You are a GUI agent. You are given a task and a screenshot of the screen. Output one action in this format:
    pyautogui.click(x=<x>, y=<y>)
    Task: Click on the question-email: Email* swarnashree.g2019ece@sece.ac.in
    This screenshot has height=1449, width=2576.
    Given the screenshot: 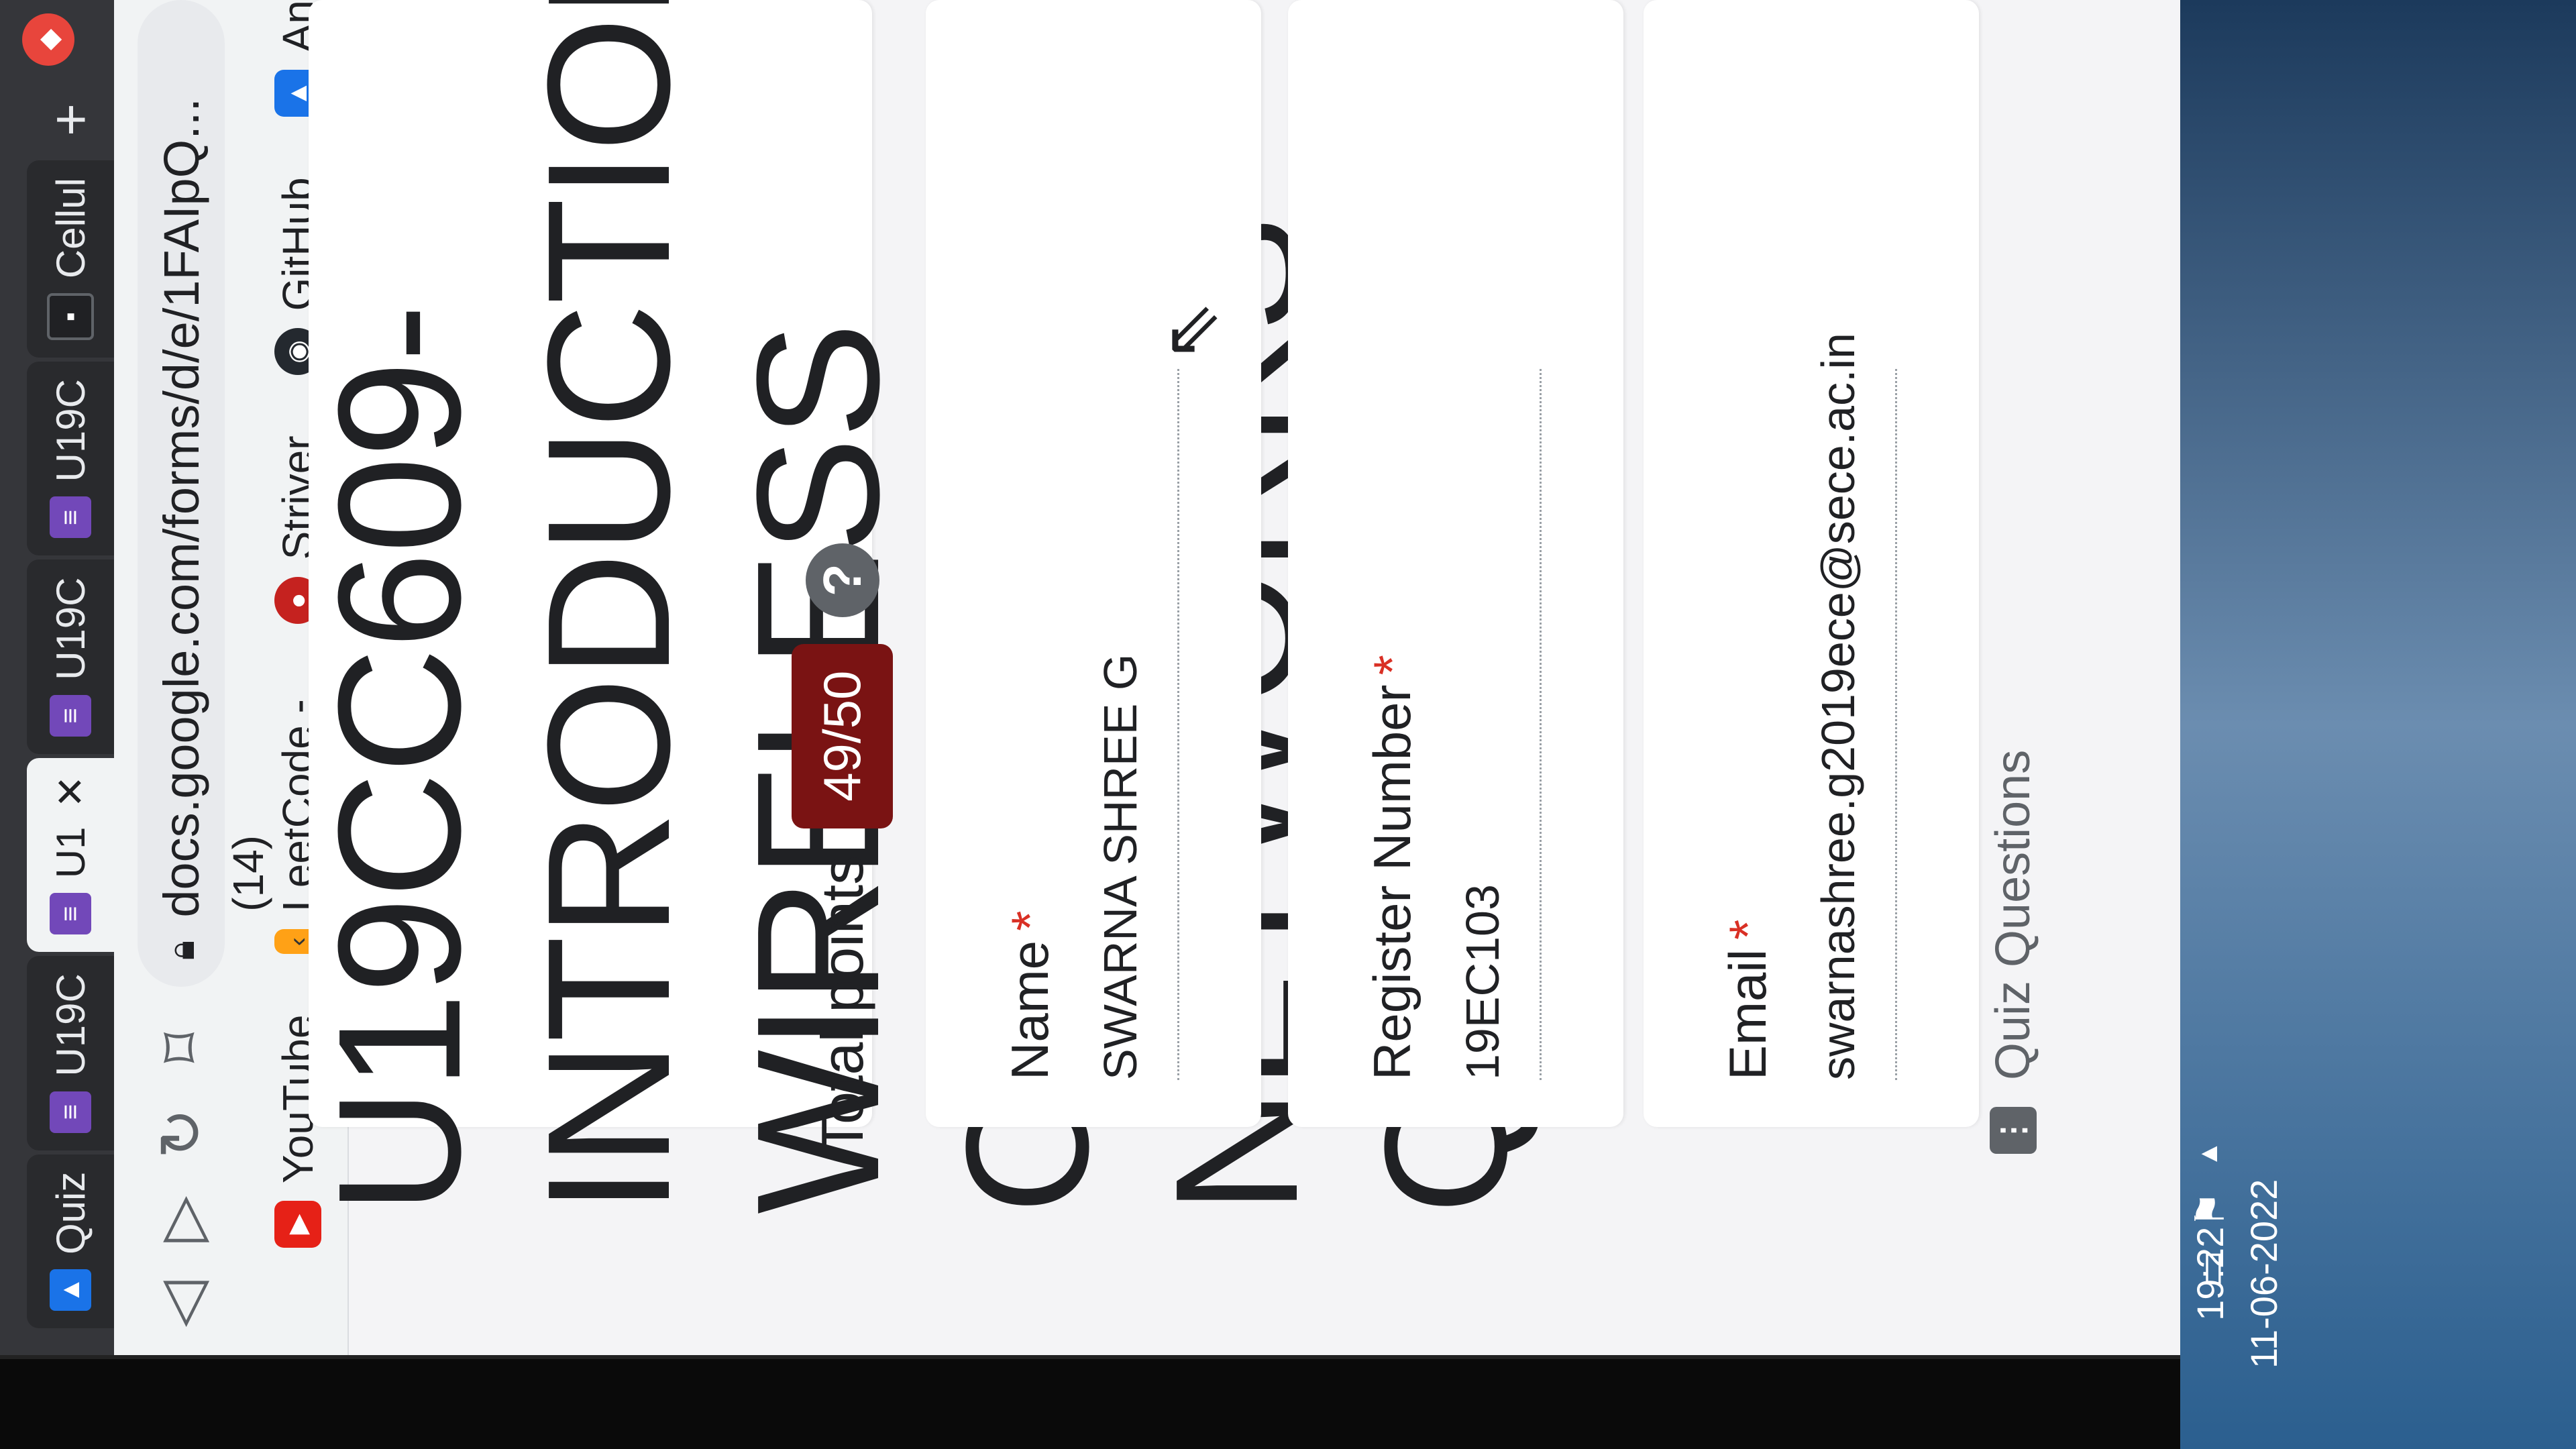 What is the action you would take?
    pyautogui.click(x=1811, y=563)
    